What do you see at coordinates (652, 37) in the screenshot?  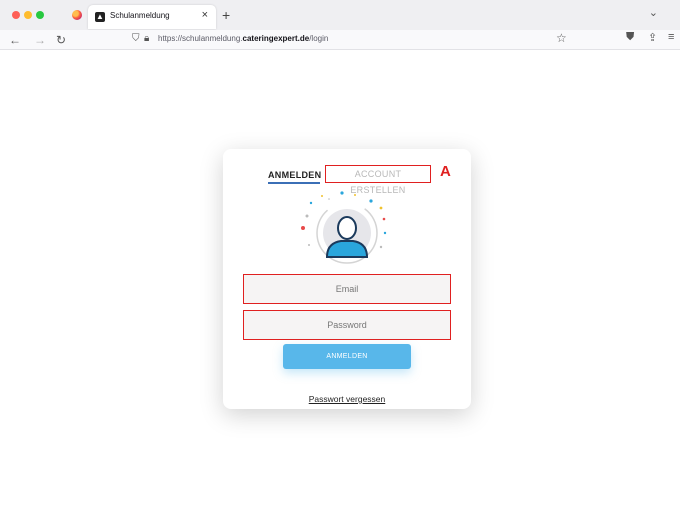 I see `share-icon: ⇪` at bounding box center [652, 37].